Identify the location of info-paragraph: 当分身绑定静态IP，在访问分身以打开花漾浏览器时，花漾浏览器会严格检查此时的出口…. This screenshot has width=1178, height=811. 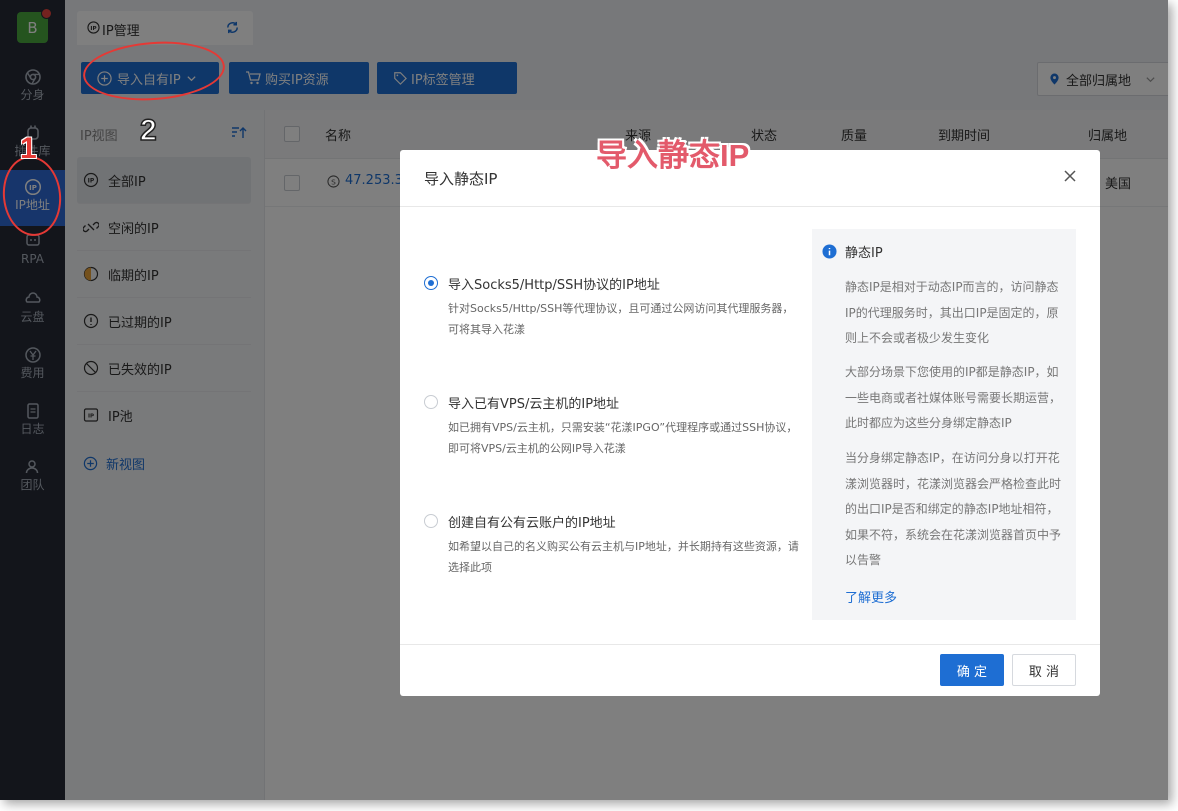
(953, 509).